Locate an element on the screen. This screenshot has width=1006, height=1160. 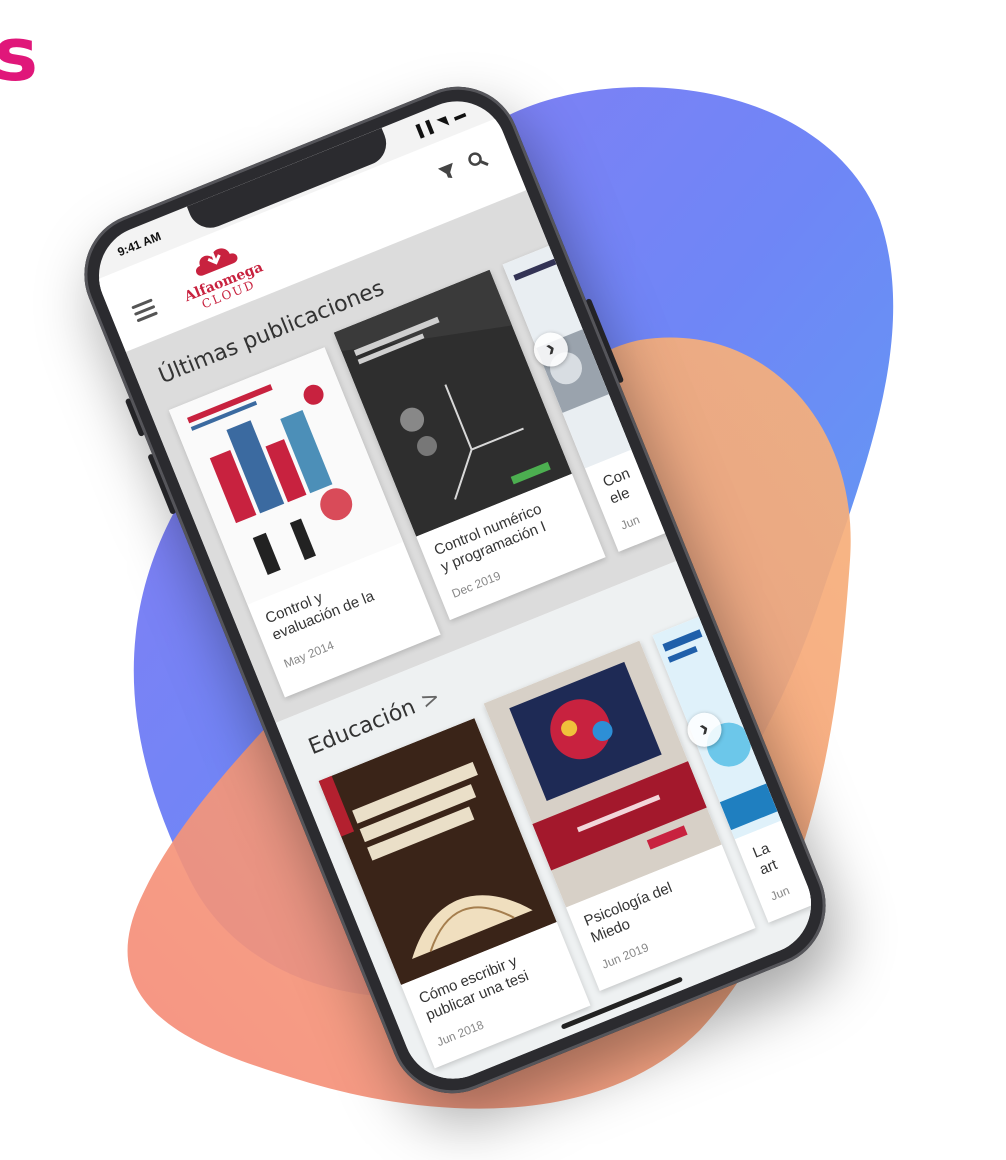
filter-icon is located at coordinates (448, 172).